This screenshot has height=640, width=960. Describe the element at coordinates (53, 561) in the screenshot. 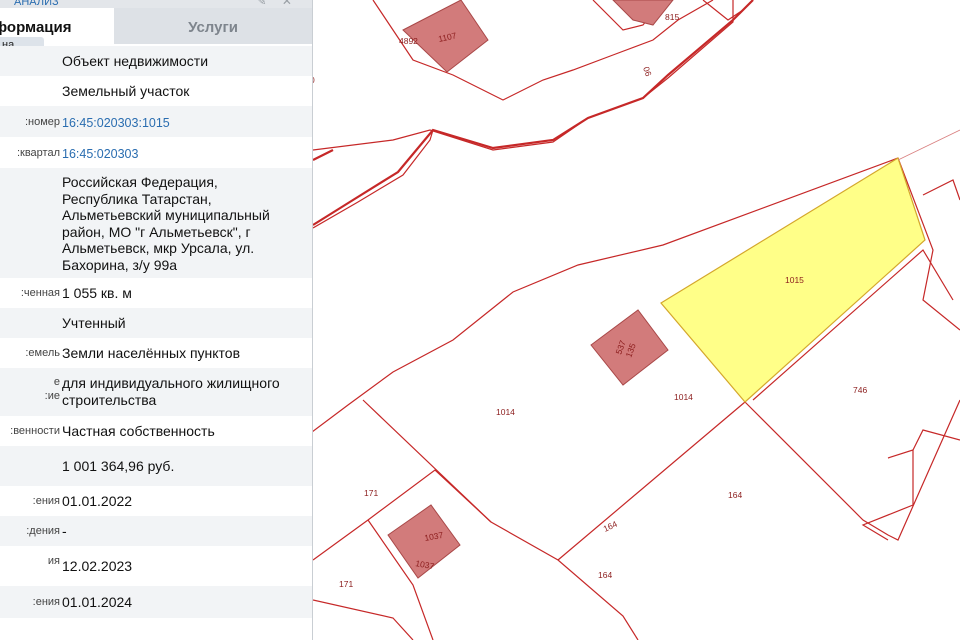

I see `row-label: ия` at that location.